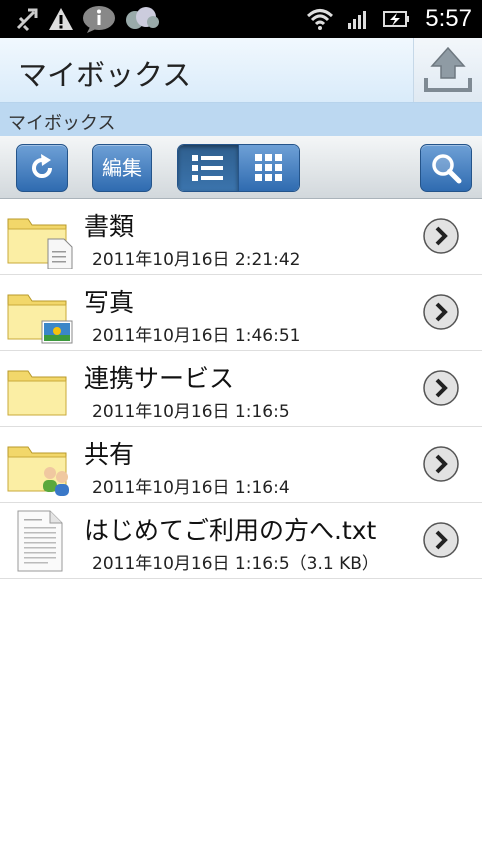  What do you see at coordinates (241, 19) in the screenshot?
I see `status-bar: 5:57` at bounding box center [241, 19].